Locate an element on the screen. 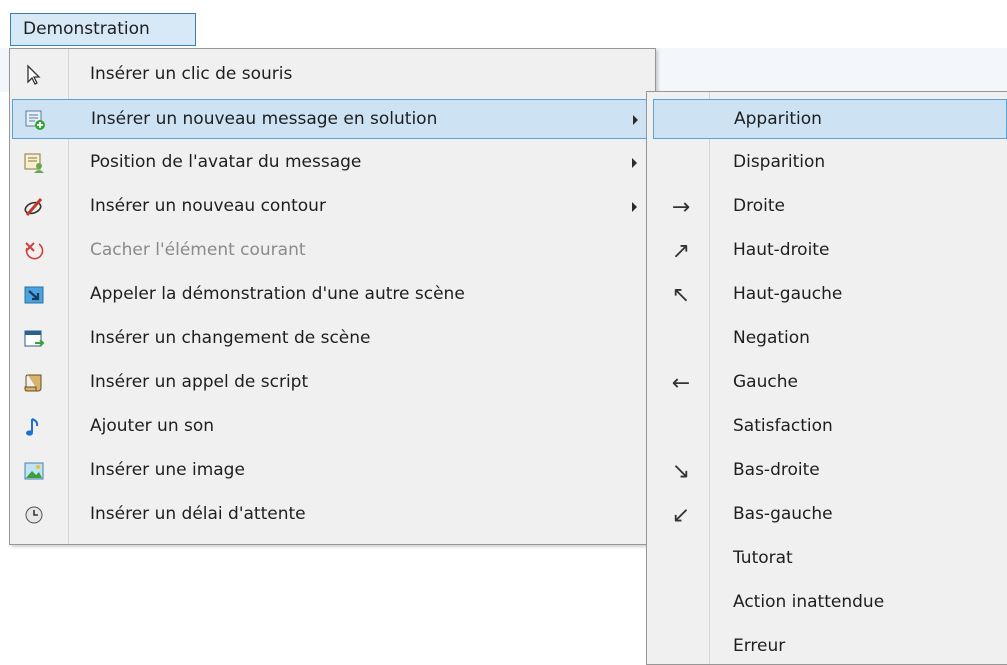 This screenshot has width=1007, height=665. menu-item-label: Insérer un délai d'attente is located at coordinates (198, 514).